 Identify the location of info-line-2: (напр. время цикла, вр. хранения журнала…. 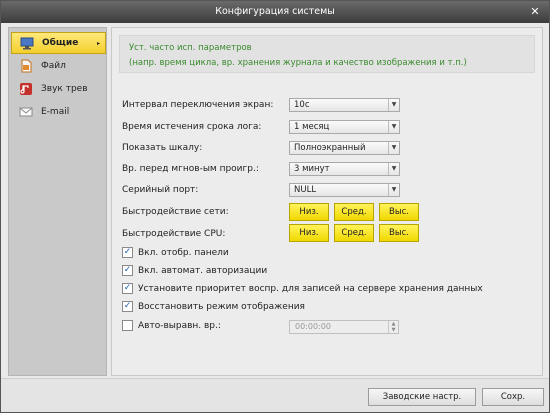
(298, 63).